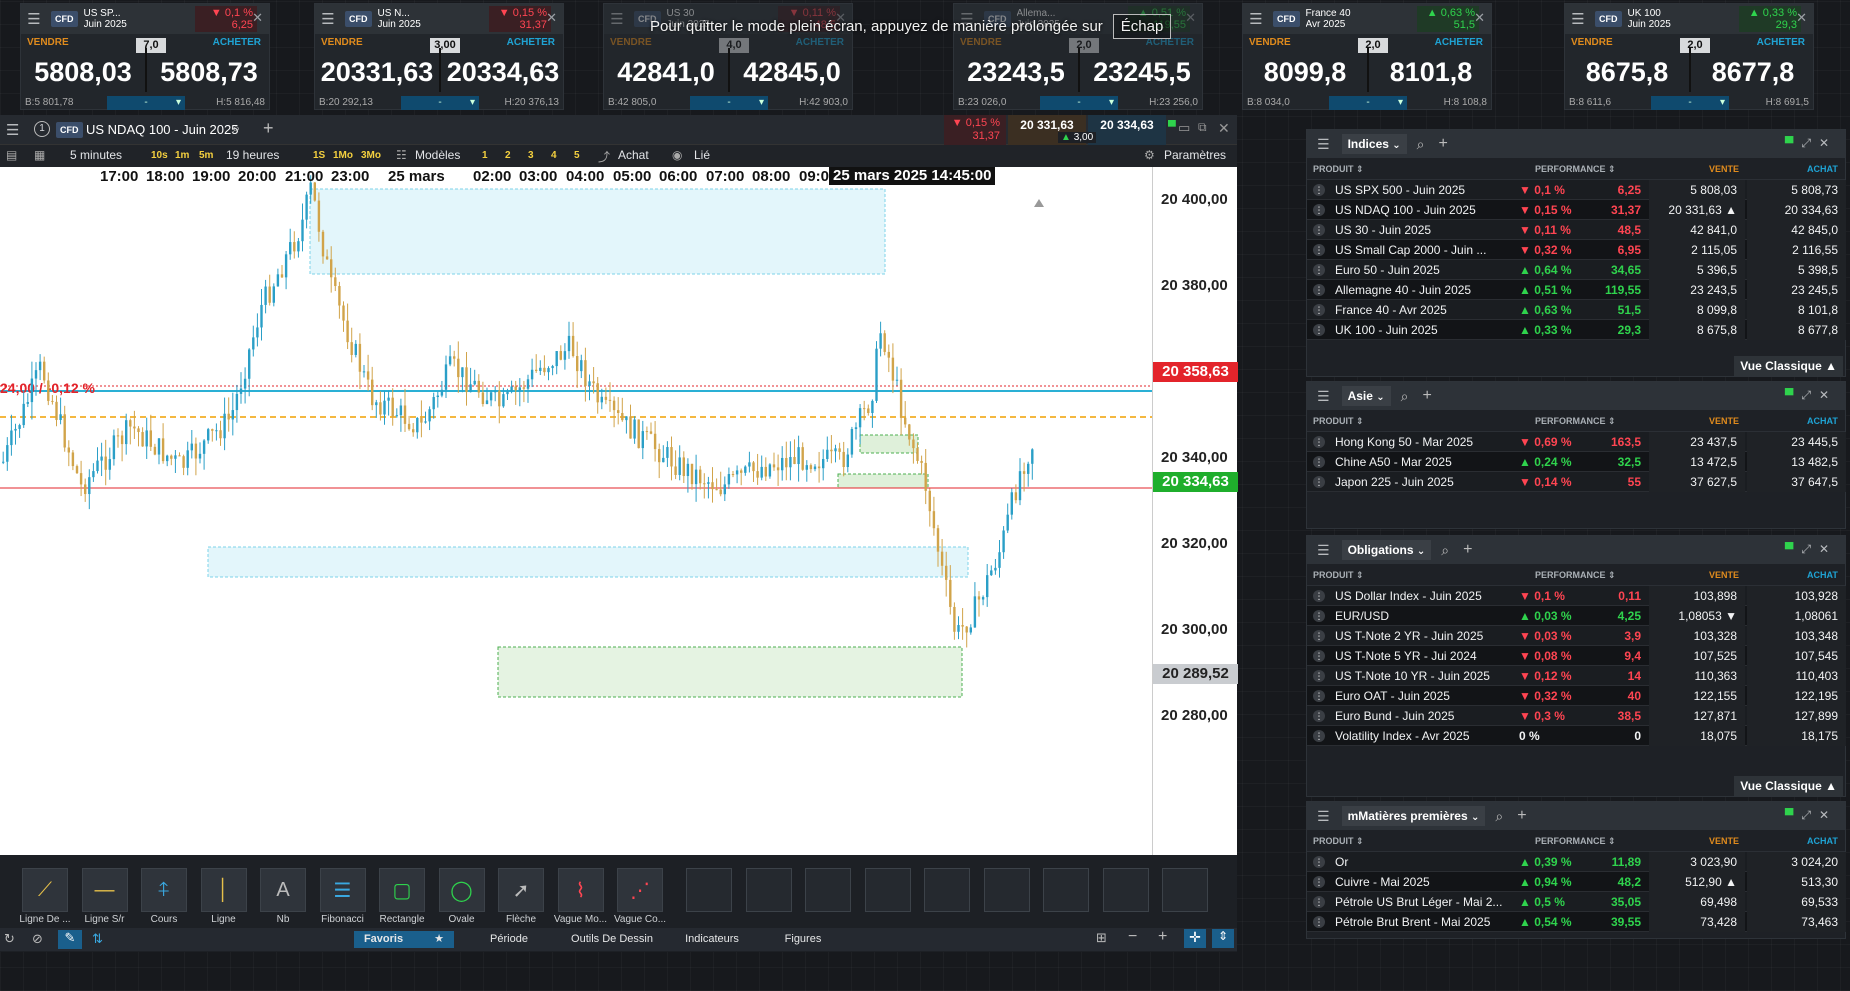 The height and width of the screenshot is (991, 1850). What do you see at coordinates (1576, 616) in the screenshot?
I see `table-row: ⋮ EUR/USD ▲ 0,03 % 4,25 1,08053 ▼ 1,08061` at bounding box center [1576, 616].